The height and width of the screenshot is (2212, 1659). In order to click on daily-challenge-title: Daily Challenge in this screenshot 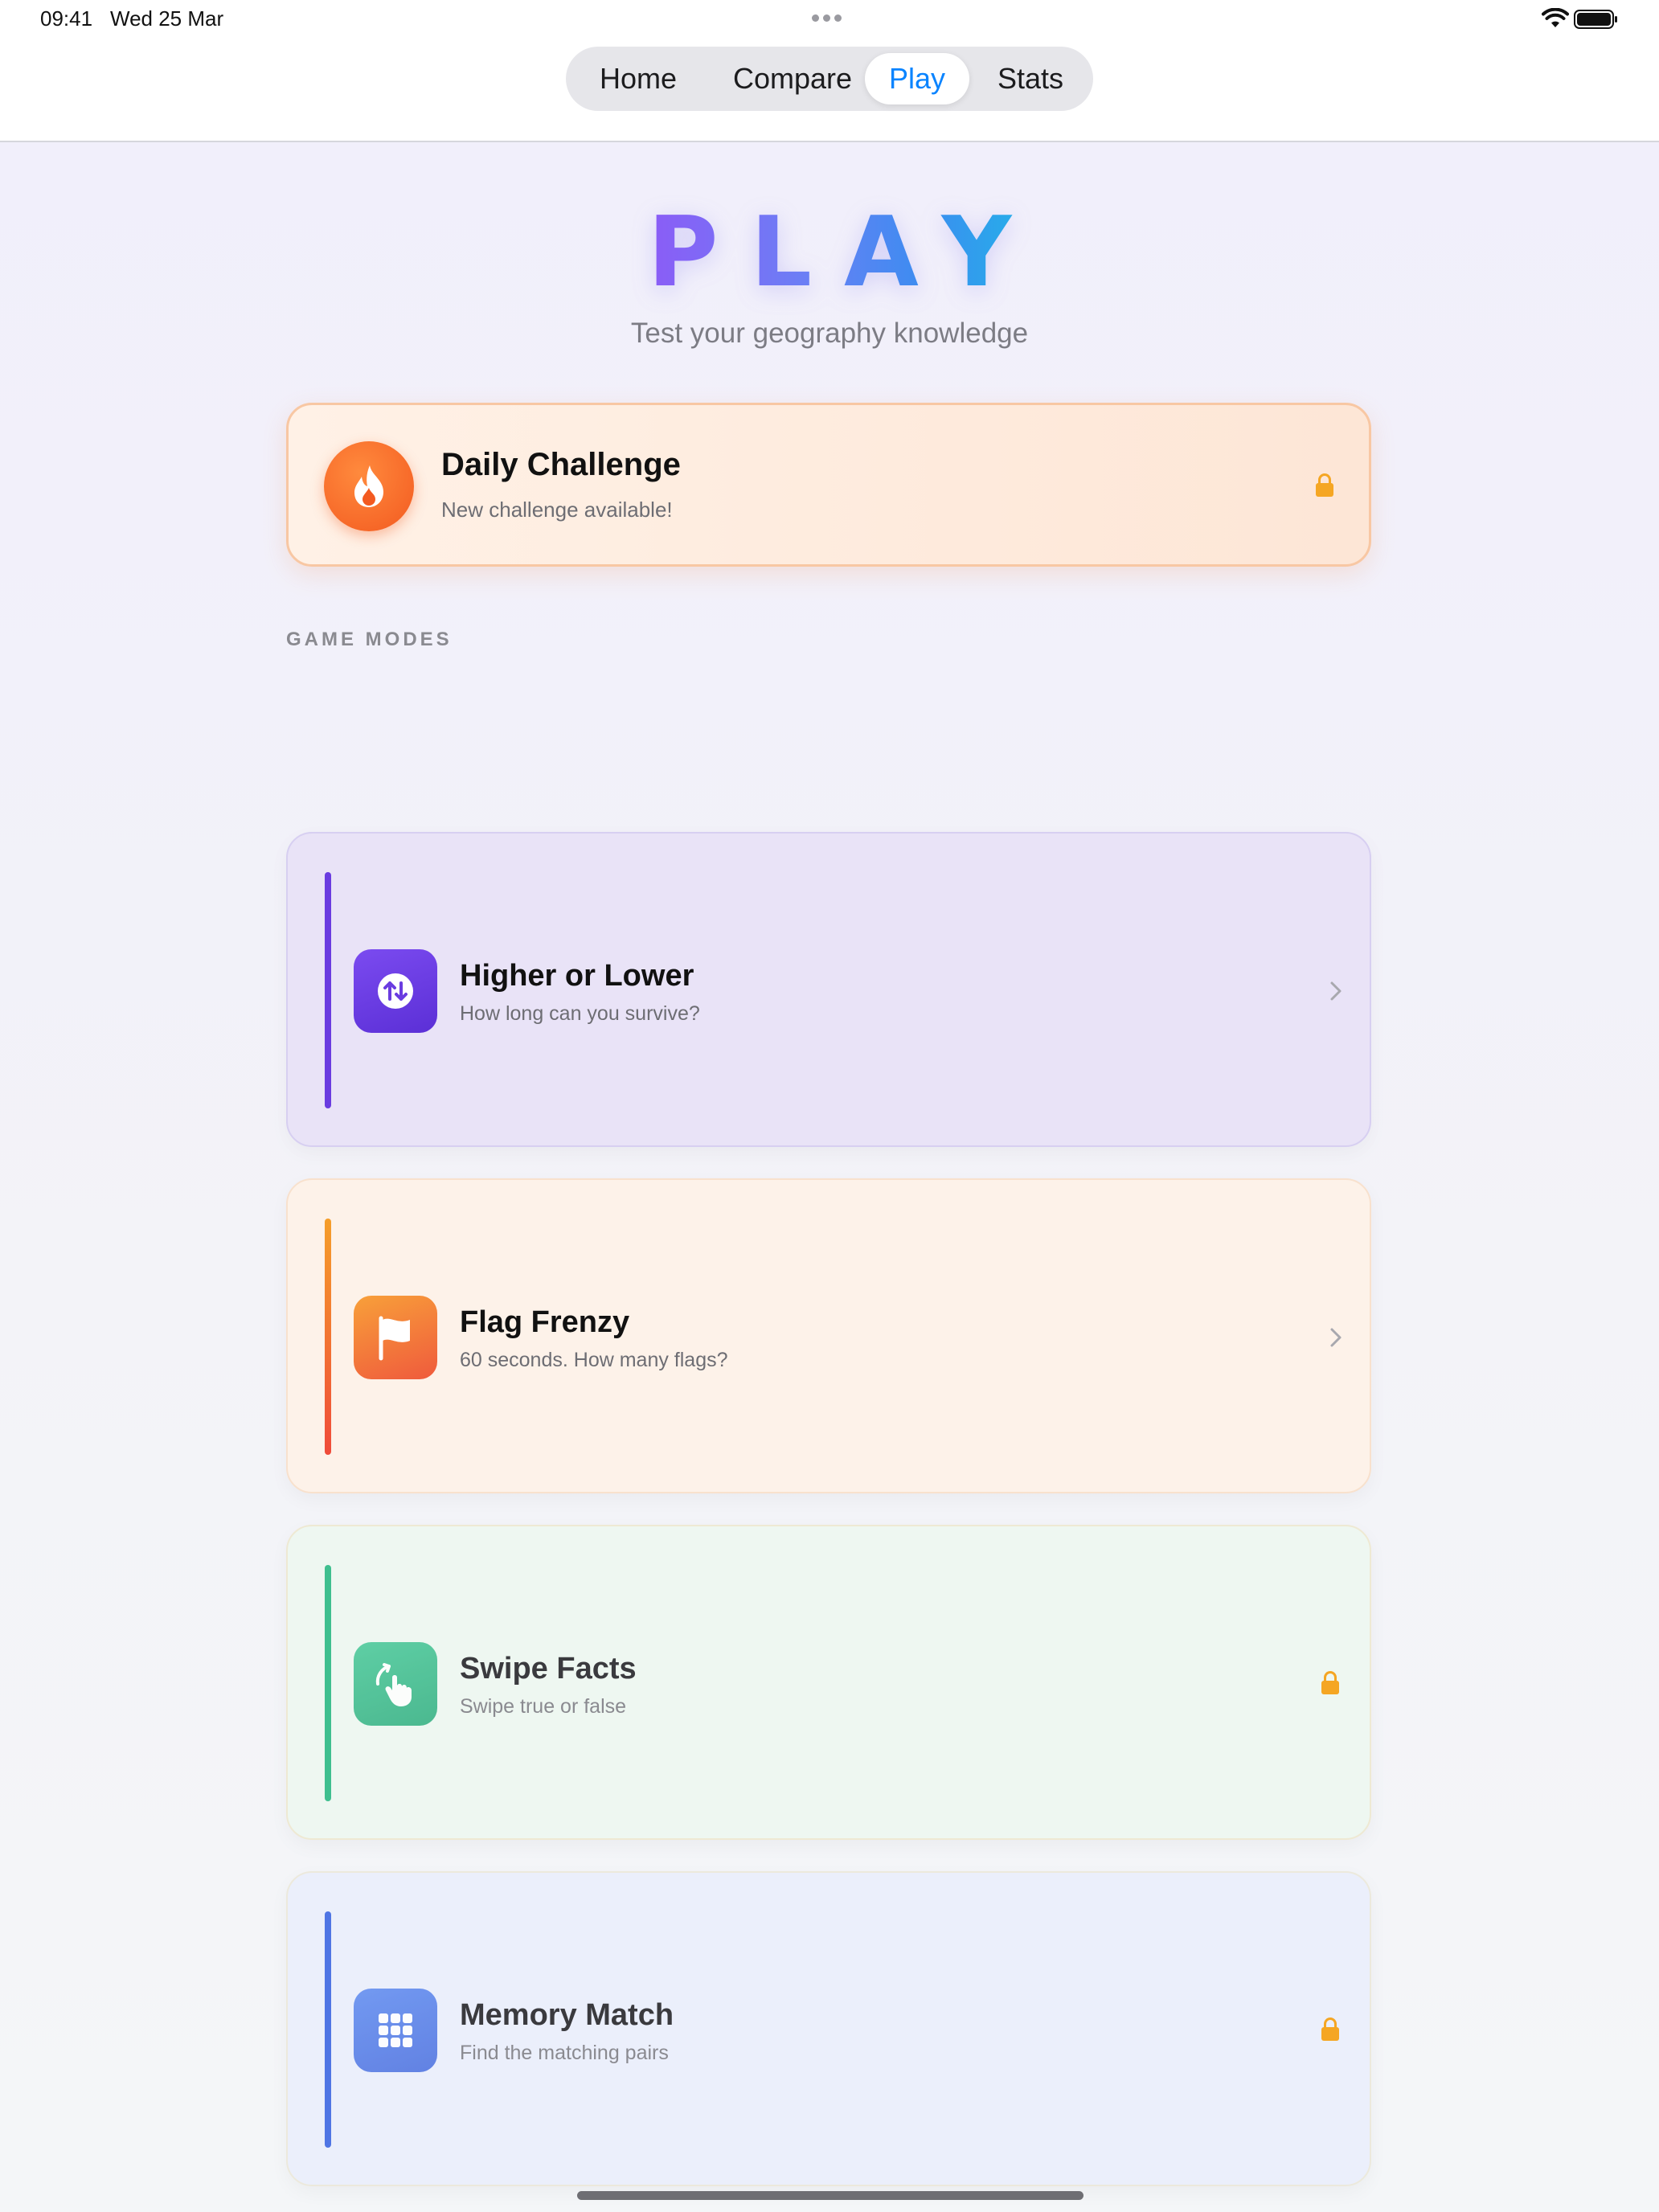, I will do `click(561, 464)`.